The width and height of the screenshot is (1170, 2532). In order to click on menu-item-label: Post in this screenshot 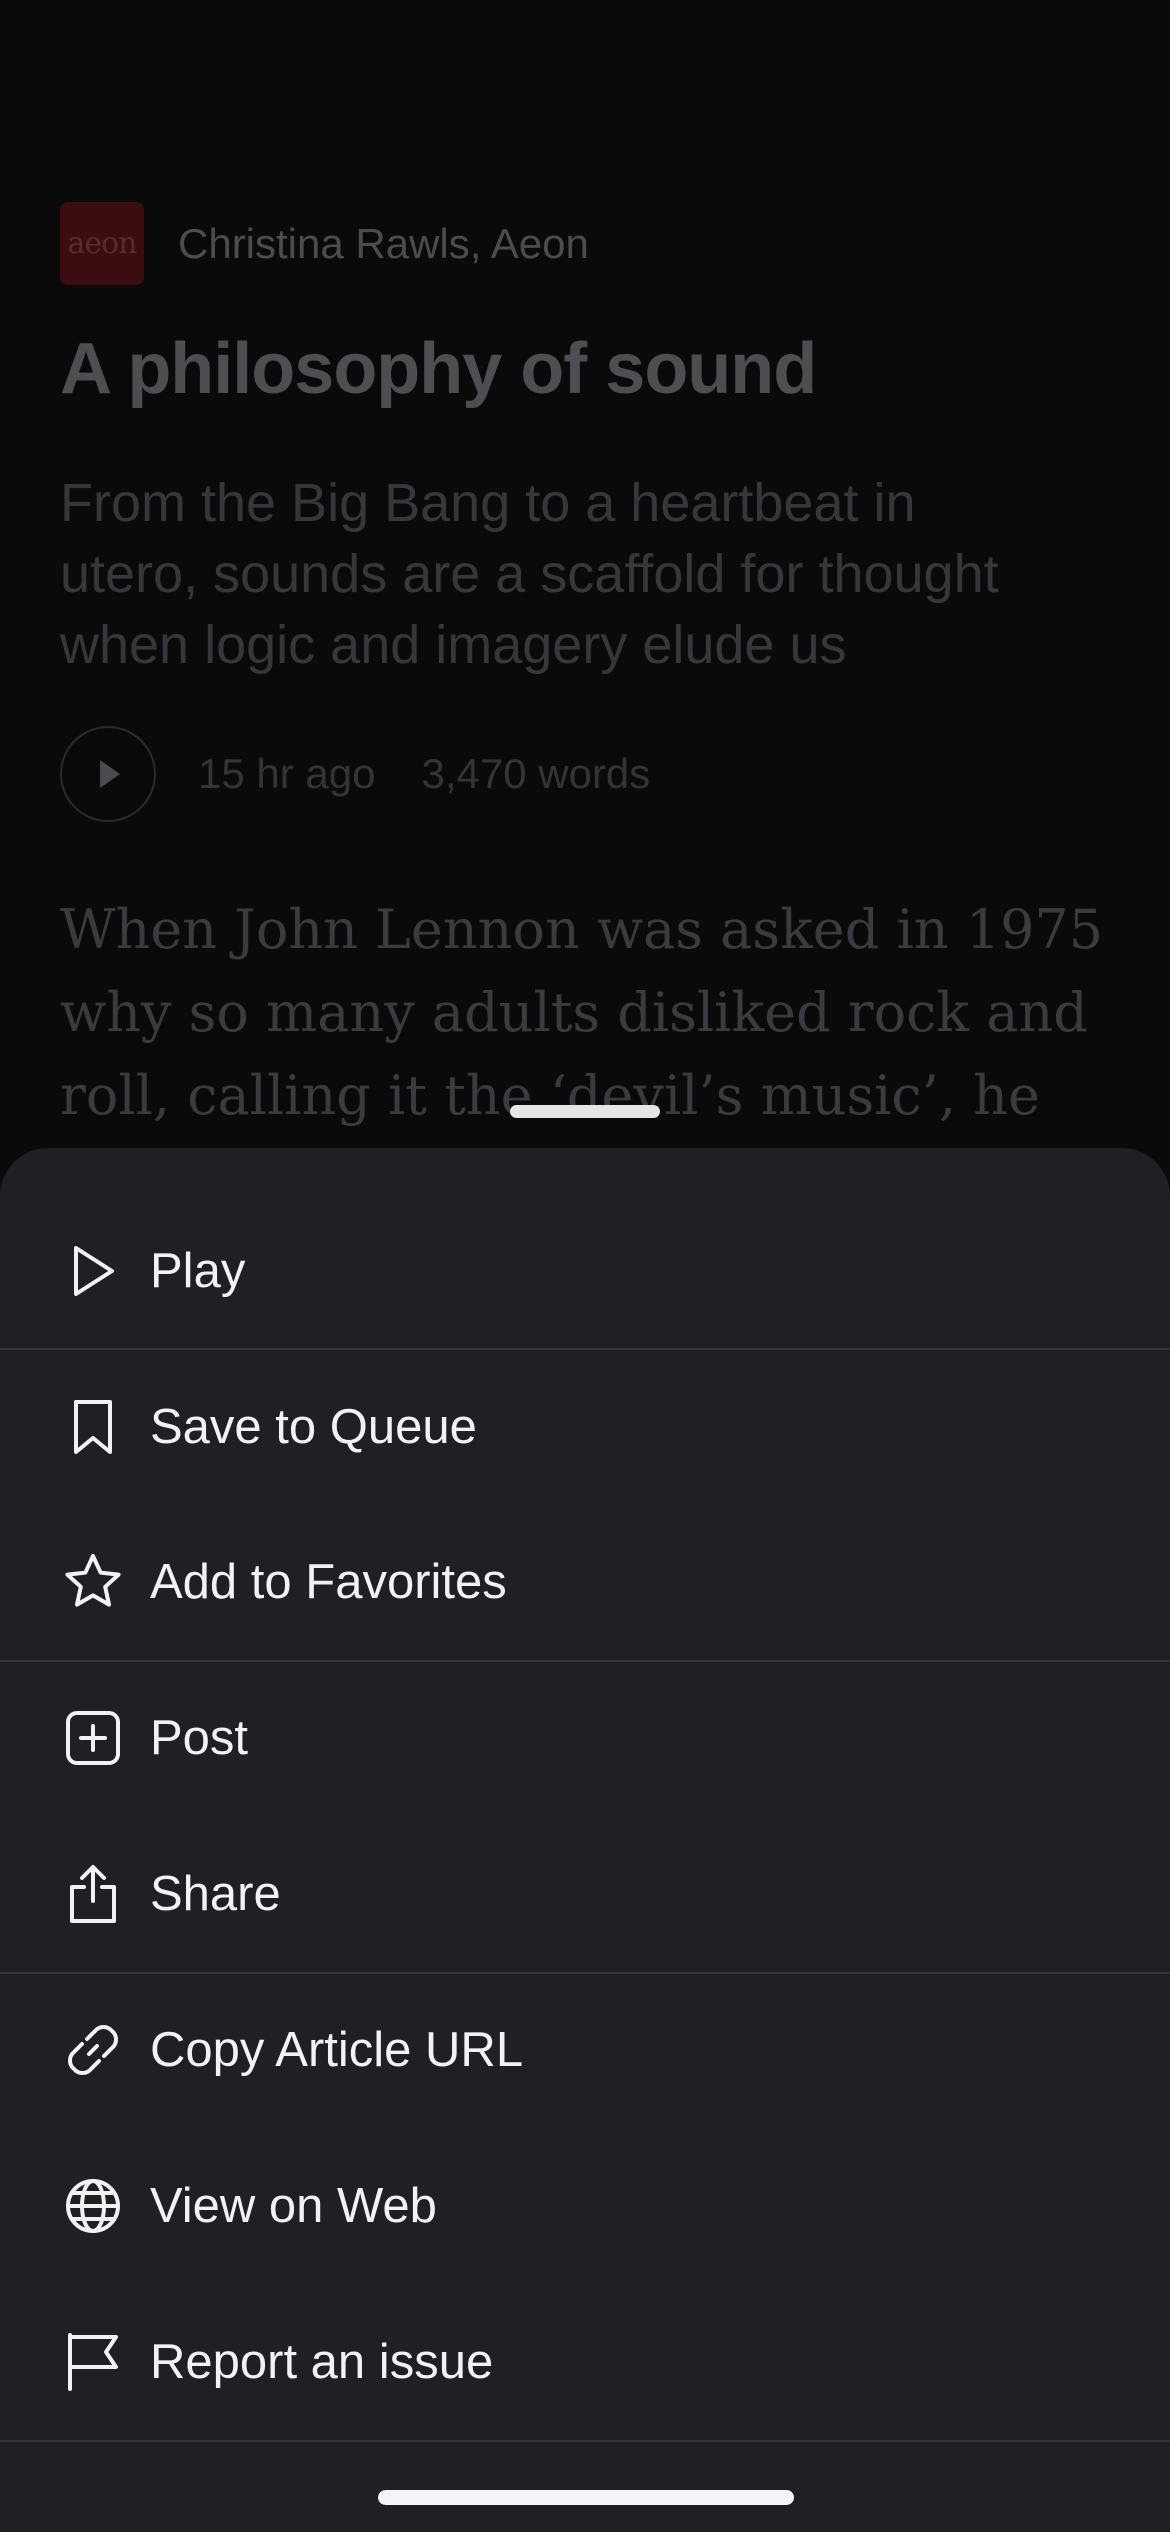, I will do `click(199, 1737)`.